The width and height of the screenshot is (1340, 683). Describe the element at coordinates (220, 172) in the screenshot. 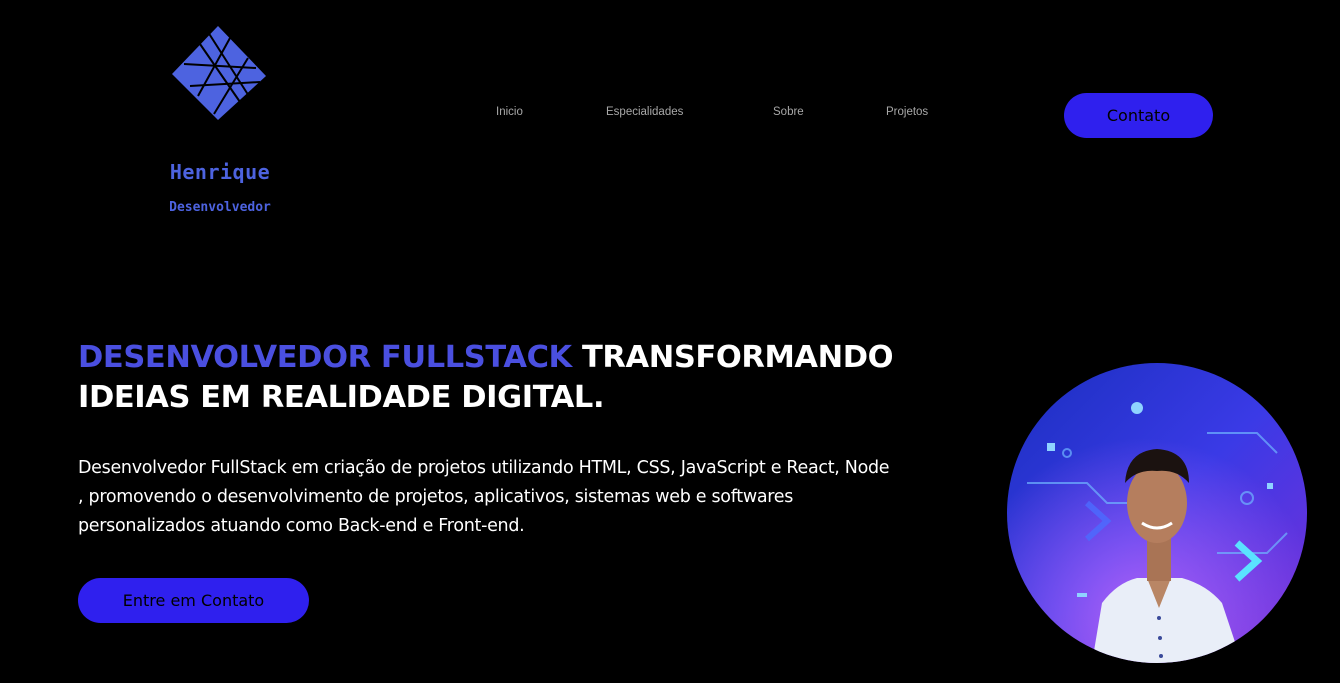

I see `logo-name: Henrique` at that location.